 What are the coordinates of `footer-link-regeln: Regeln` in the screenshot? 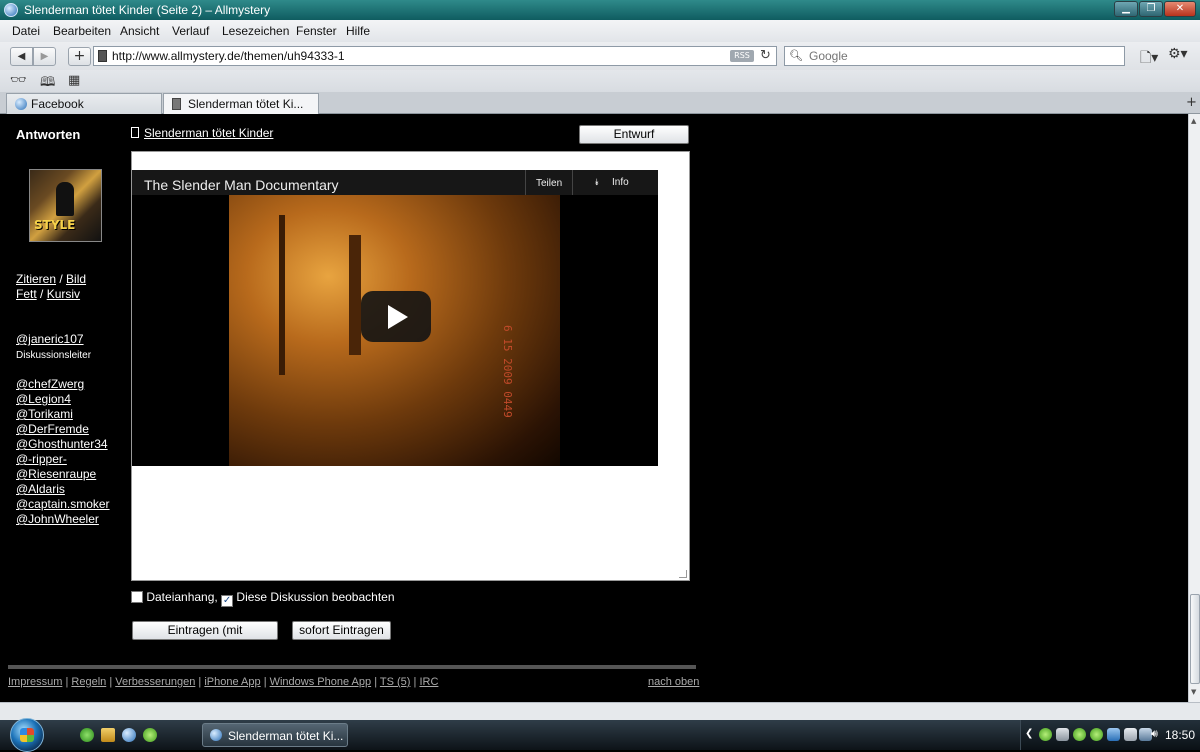 It's located at (88, 682).